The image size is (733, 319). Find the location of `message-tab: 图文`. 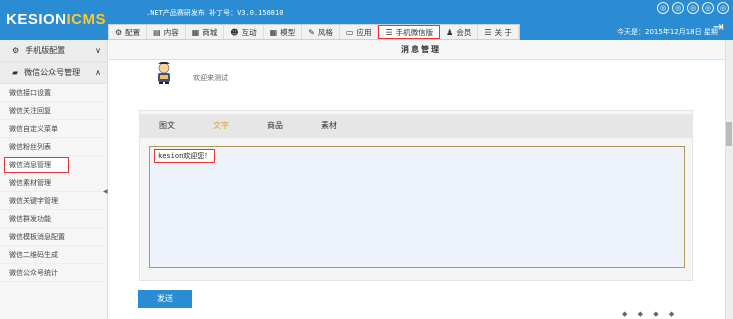

message-tab: 图文 is located at coordinates (167, 126).